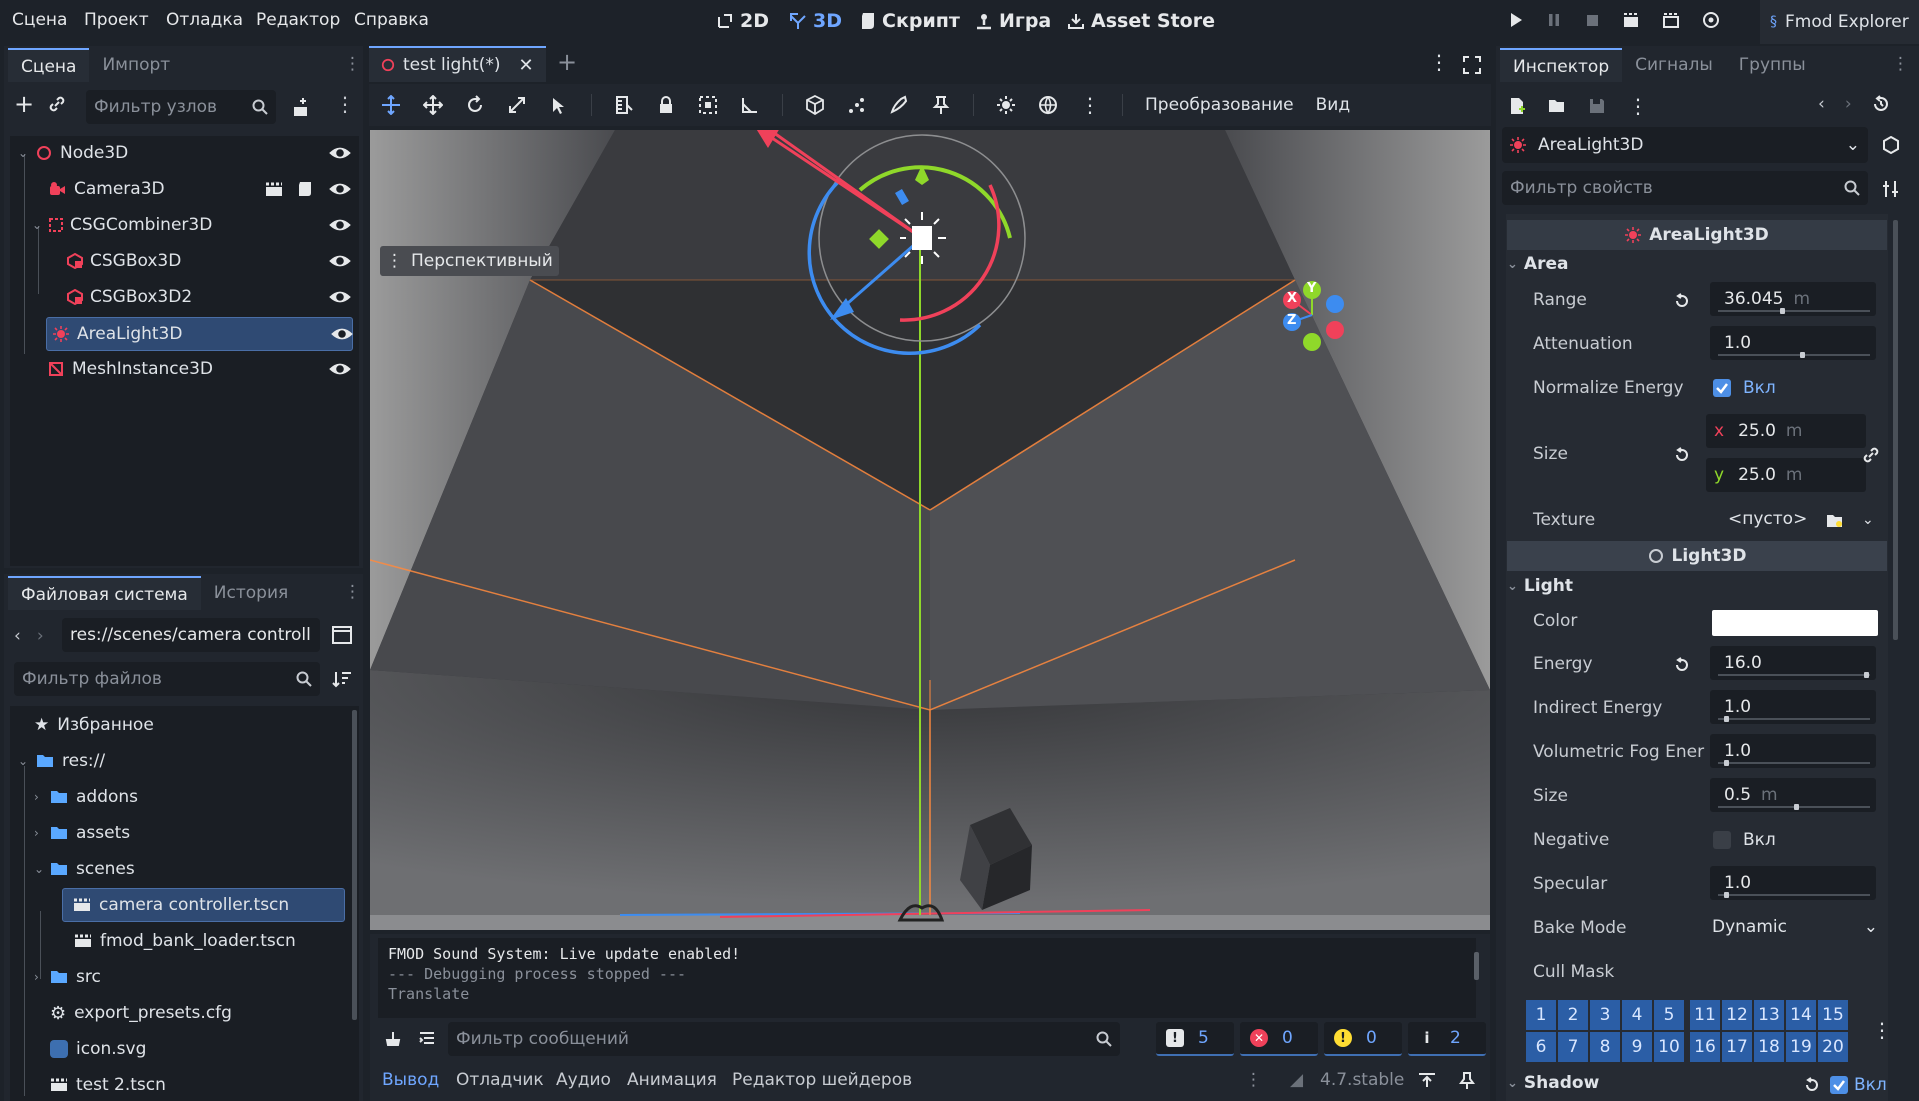 Image resolution: width=1919 pixels, height=1101 pixels. What do you see at coordinates (1006, 105) in the screenshot?
I see `sun-icon` at bounding box center [1006, 105].